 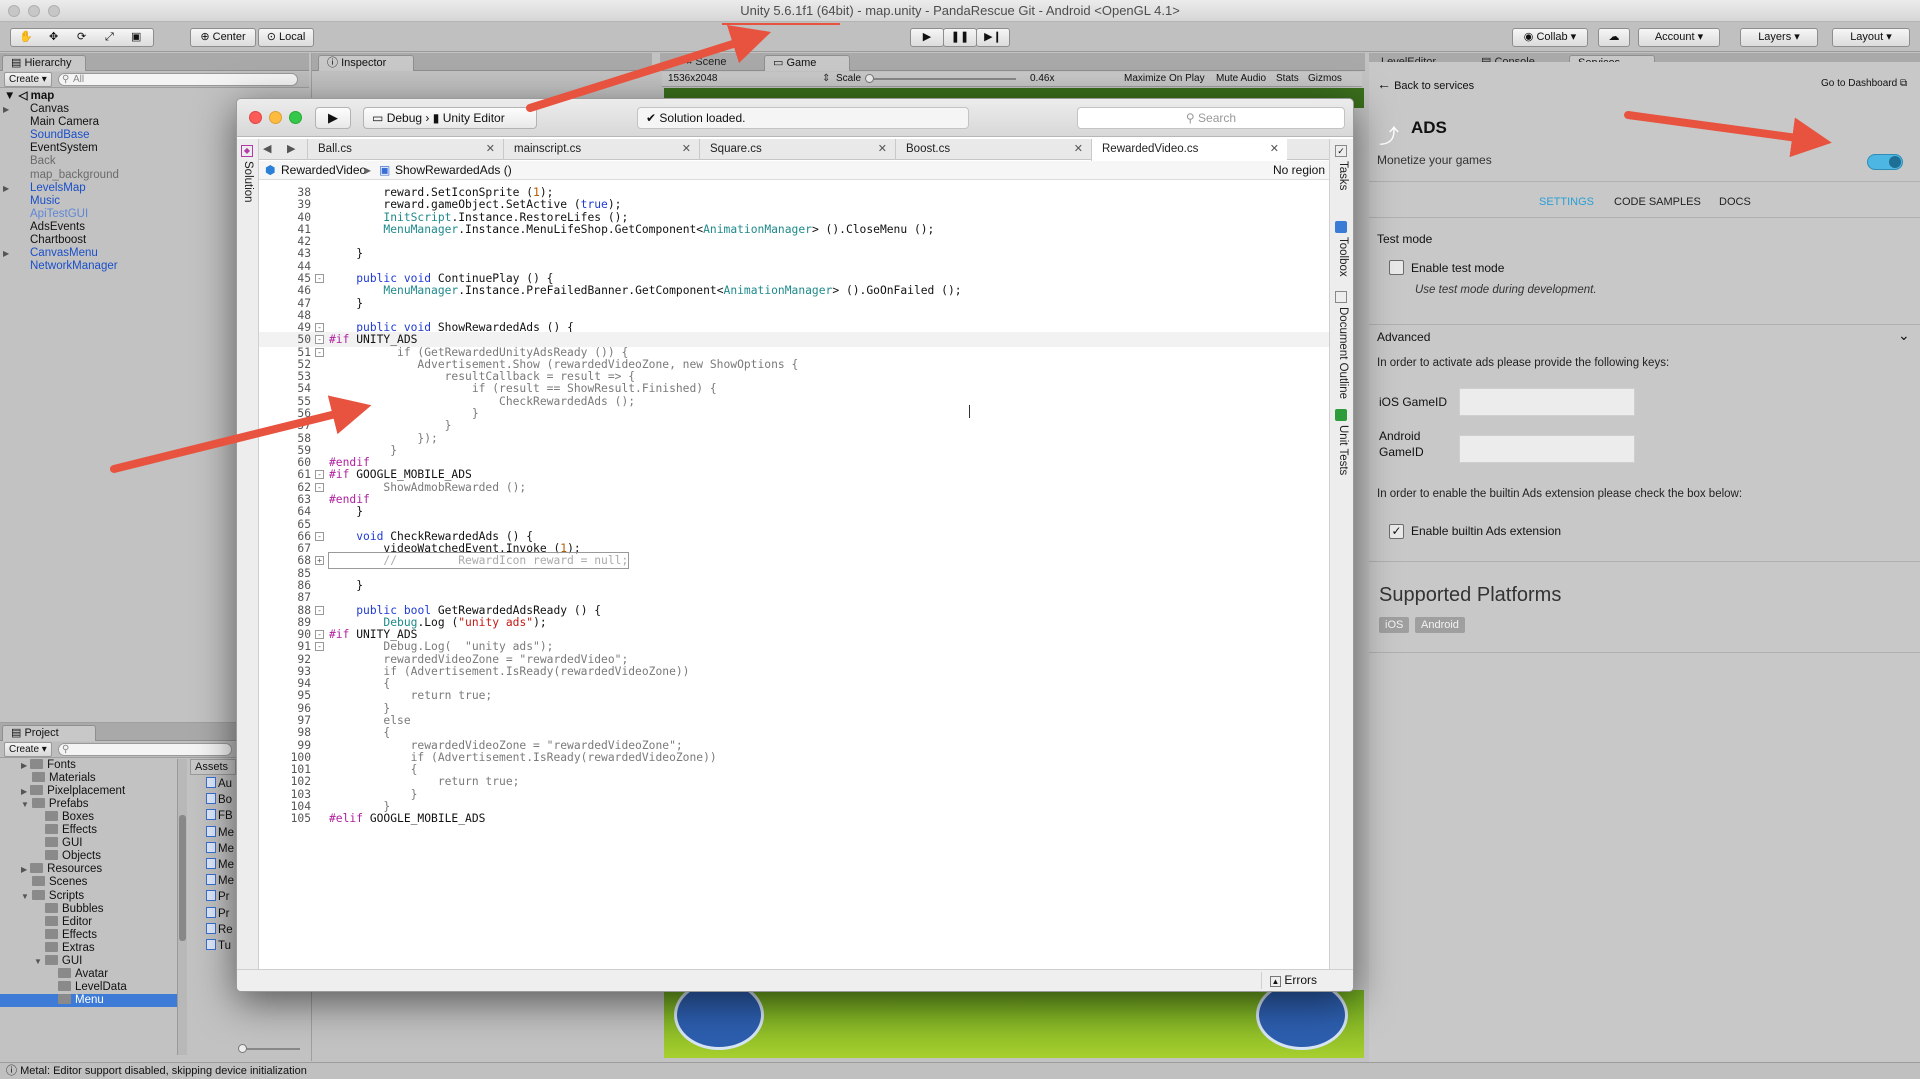 I want to click on hierarchy-item: AdsEvents, so click(x=50, y=227).